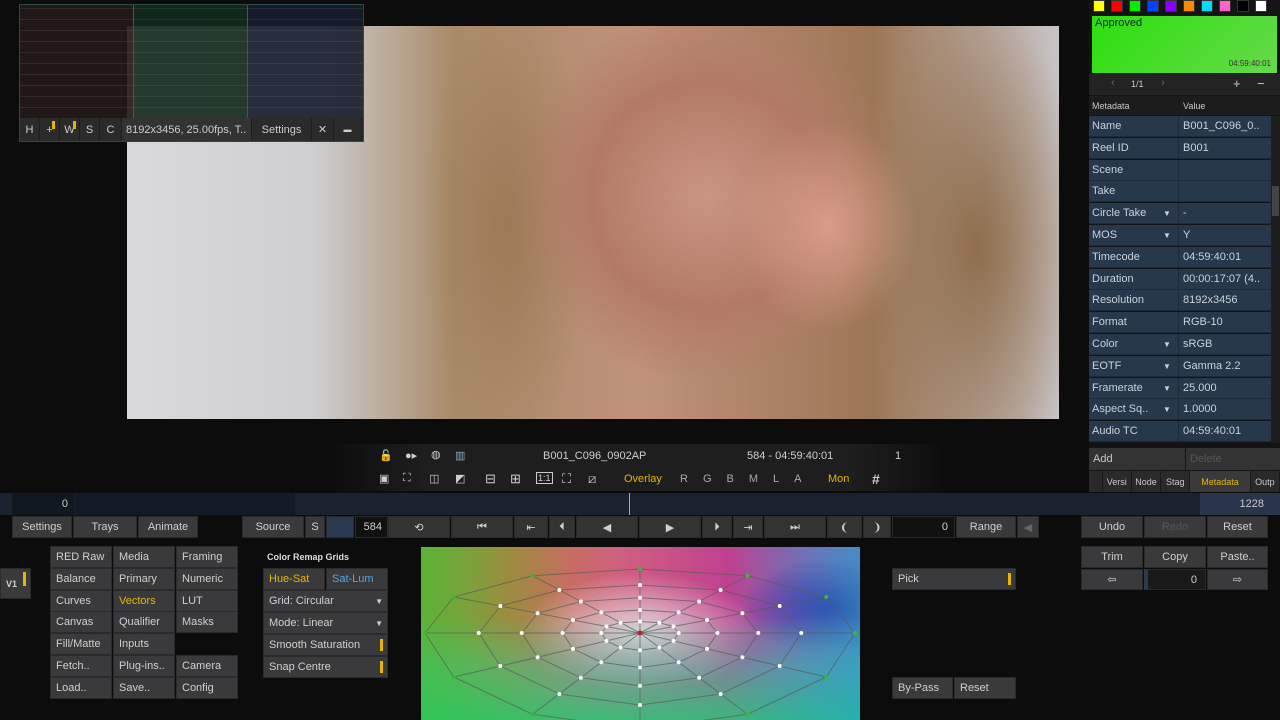  I want to click on grid-icon: #, so click(876, 479).